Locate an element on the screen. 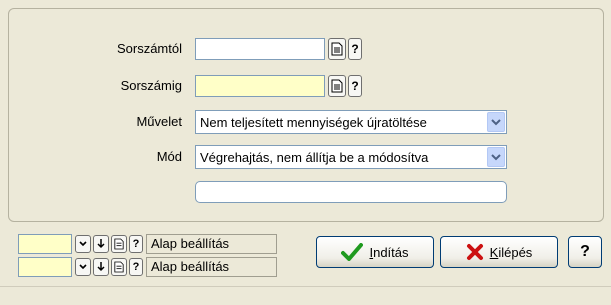  preset-1-label: Alap beállítás is located at coordinates (211, 244).